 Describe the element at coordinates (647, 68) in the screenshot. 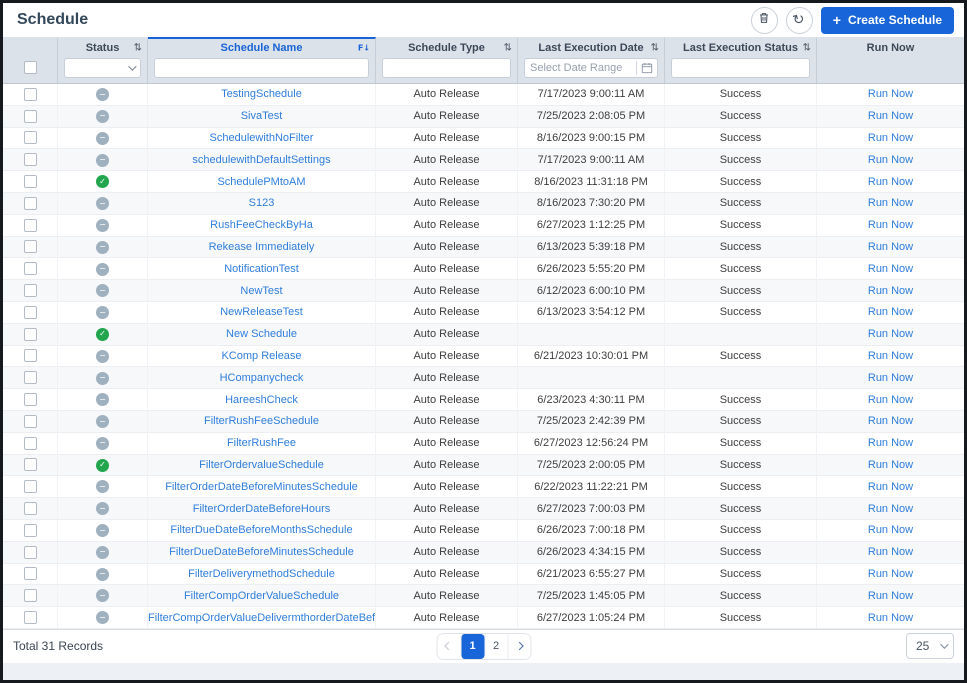

I see `calendar-icon` at that location.